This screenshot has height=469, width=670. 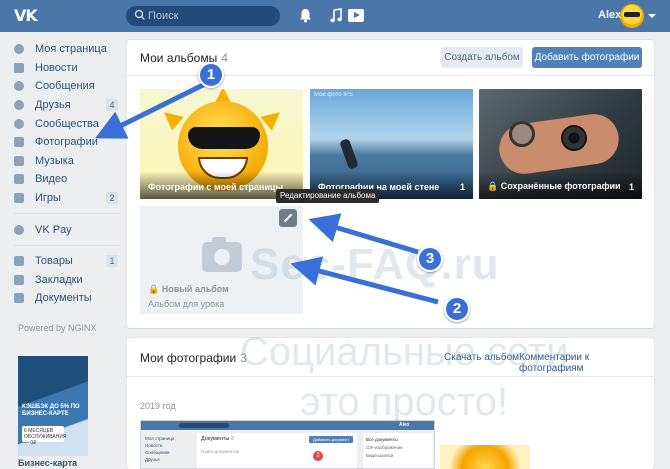 I want to click on sidebar-item-label: Товары, so click(x=54, y=261).